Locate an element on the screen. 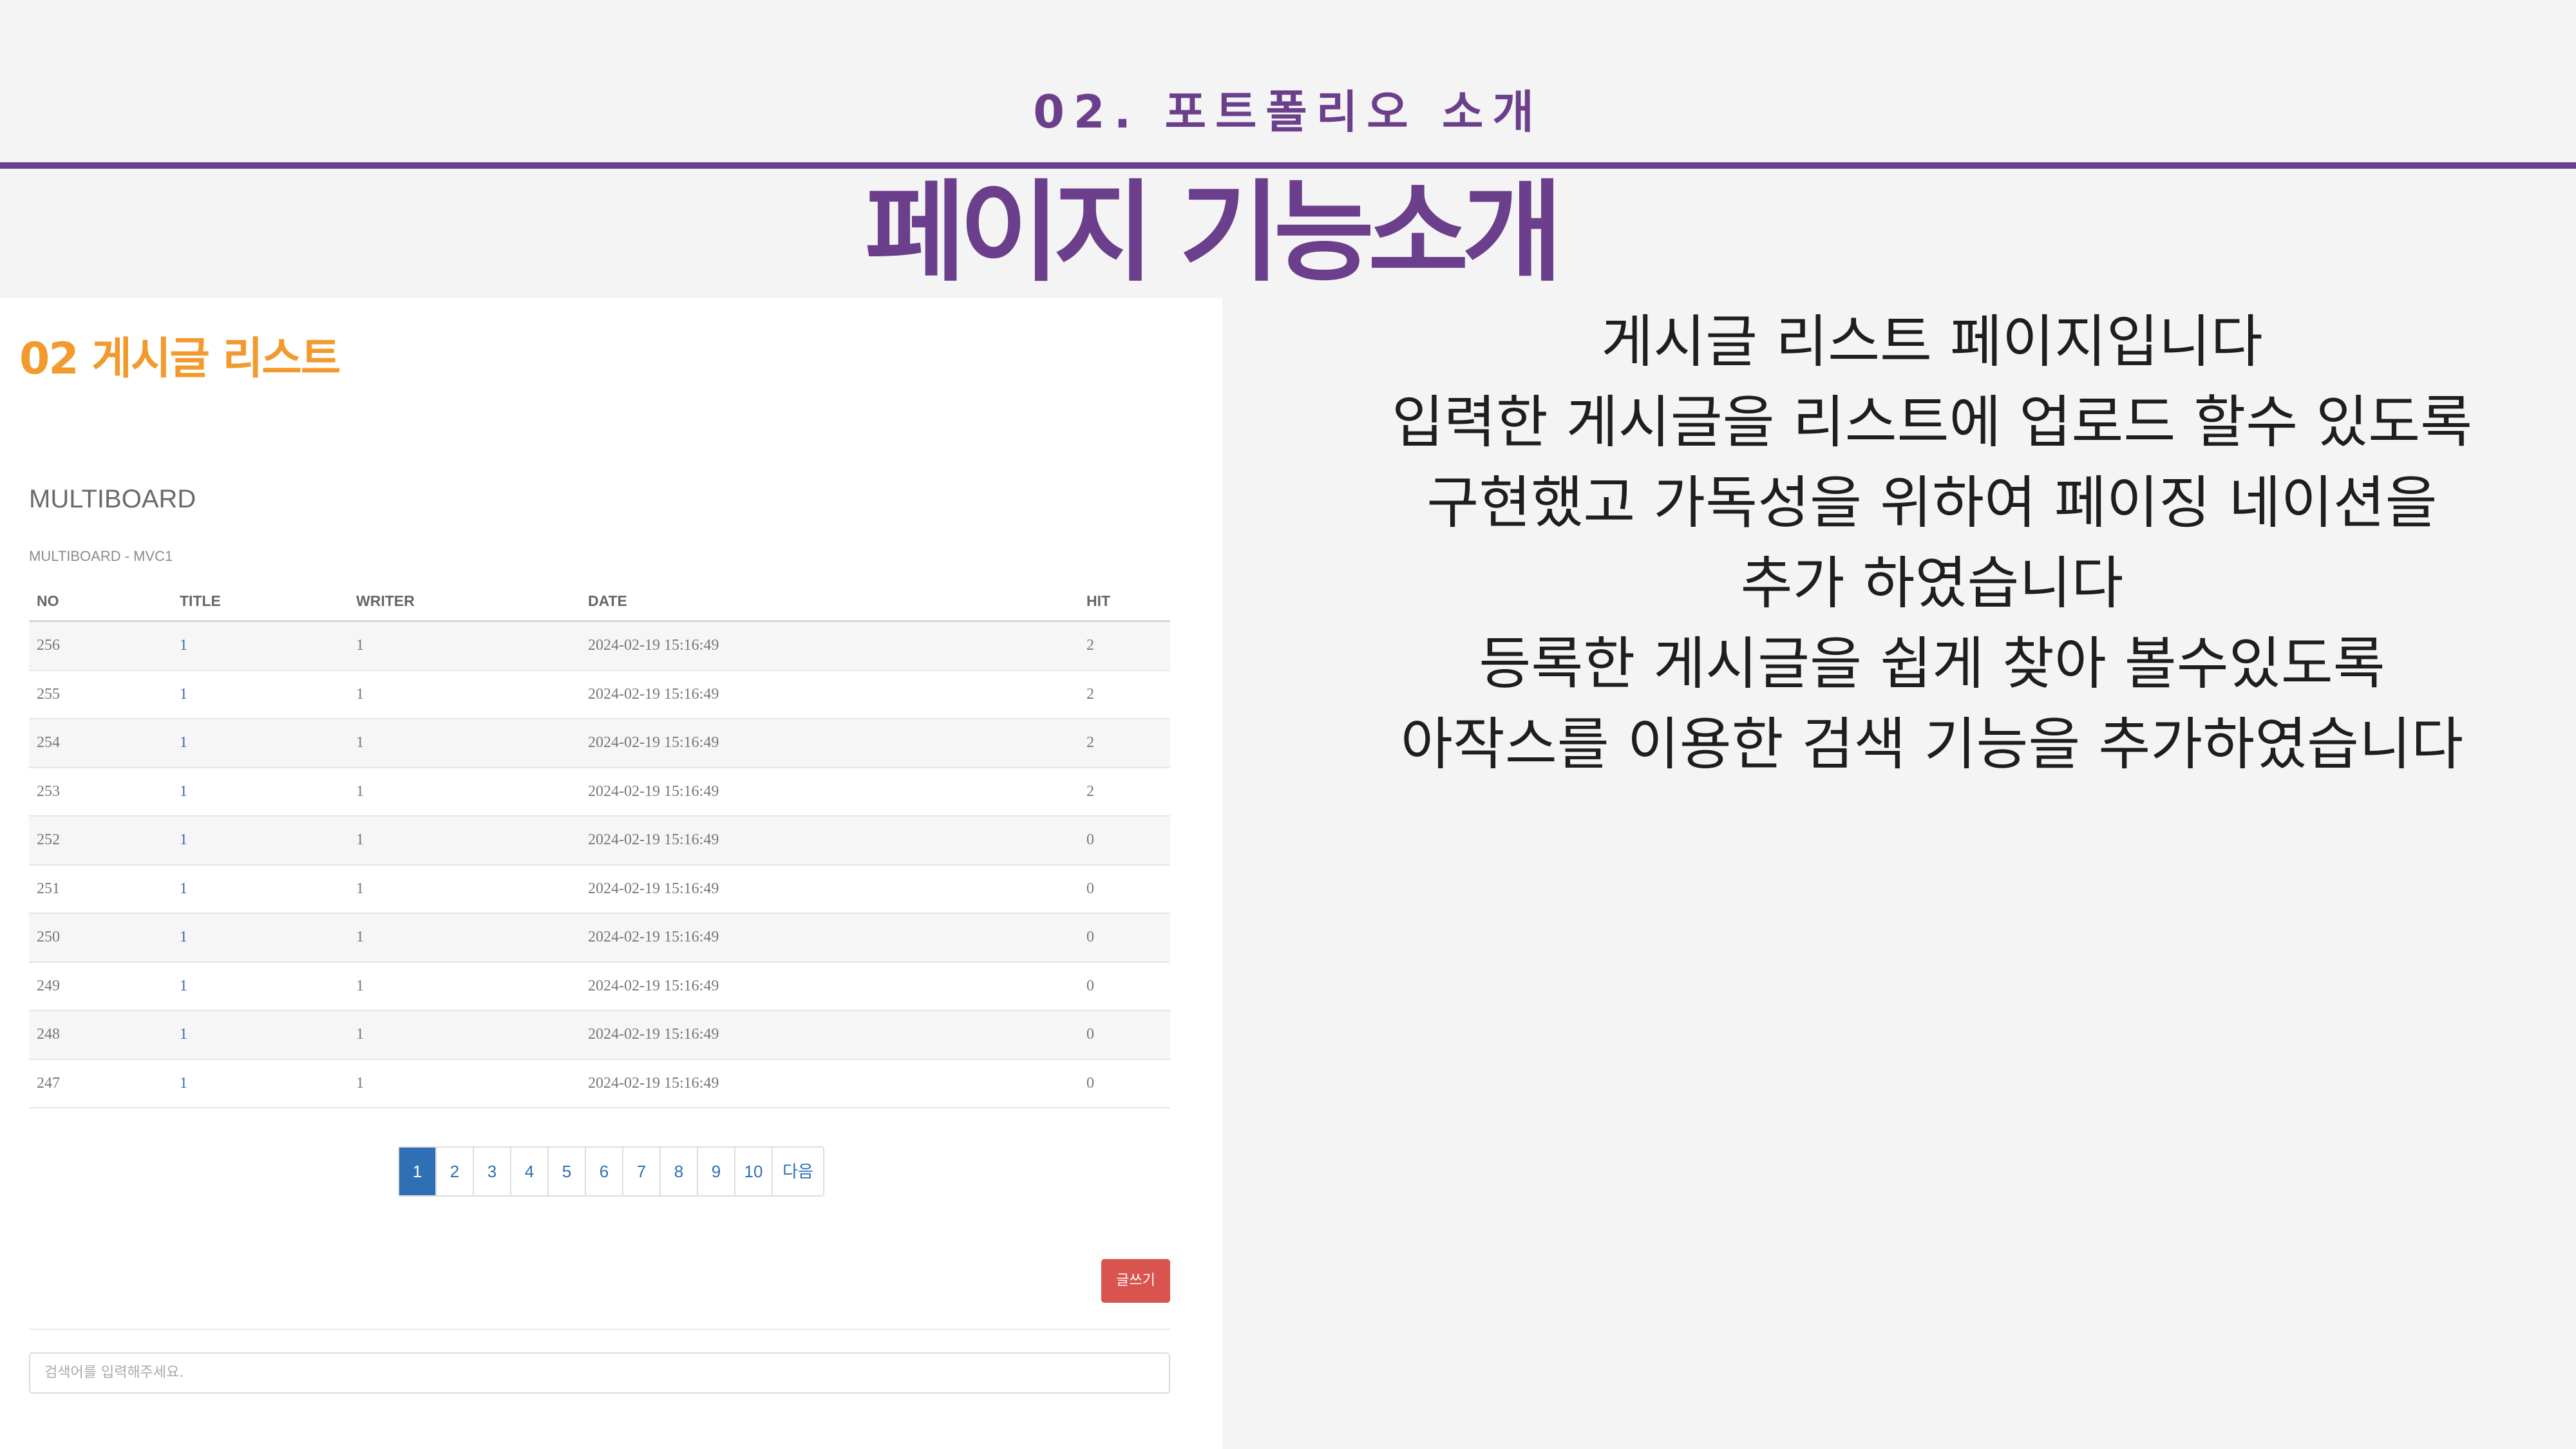 This screenshot has width=2576, height=1449. cell-no: 251 is located at coordinates (100, 889).